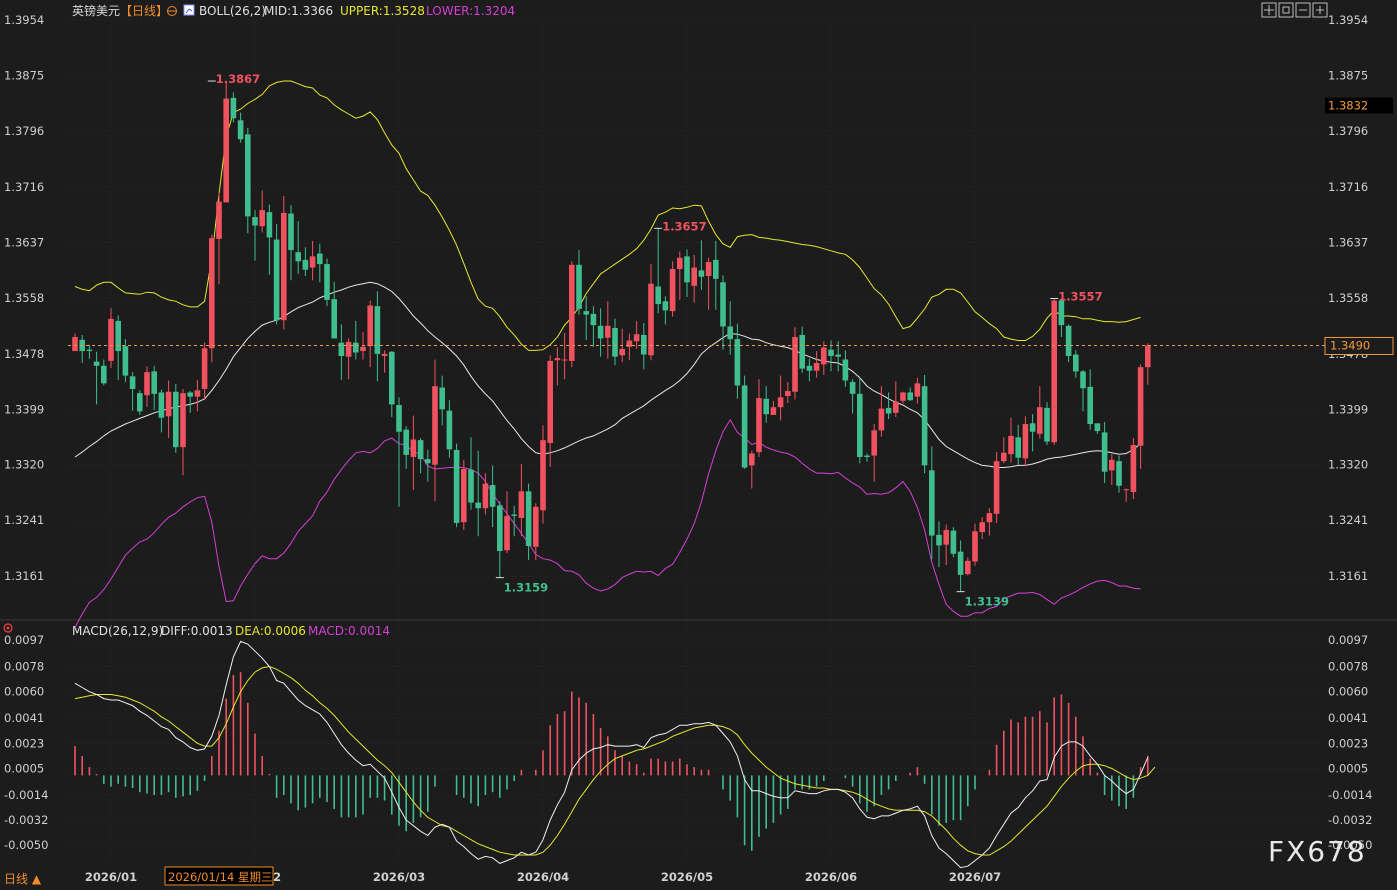 The image size is (1397, 890). Describe the element at coordinates (1348, 768) in the screenshot. I see `macd-tick-label: 0.0005` at that location.